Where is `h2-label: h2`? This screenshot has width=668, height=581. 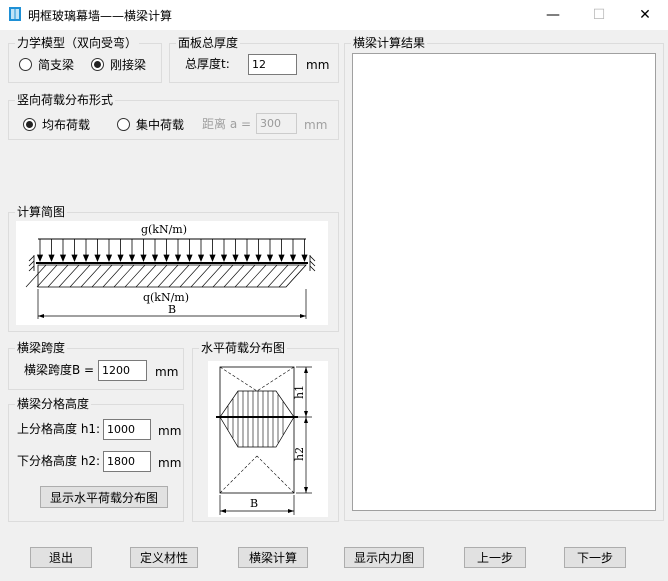
h2-label: h2 is located at coordinates (299, 454).